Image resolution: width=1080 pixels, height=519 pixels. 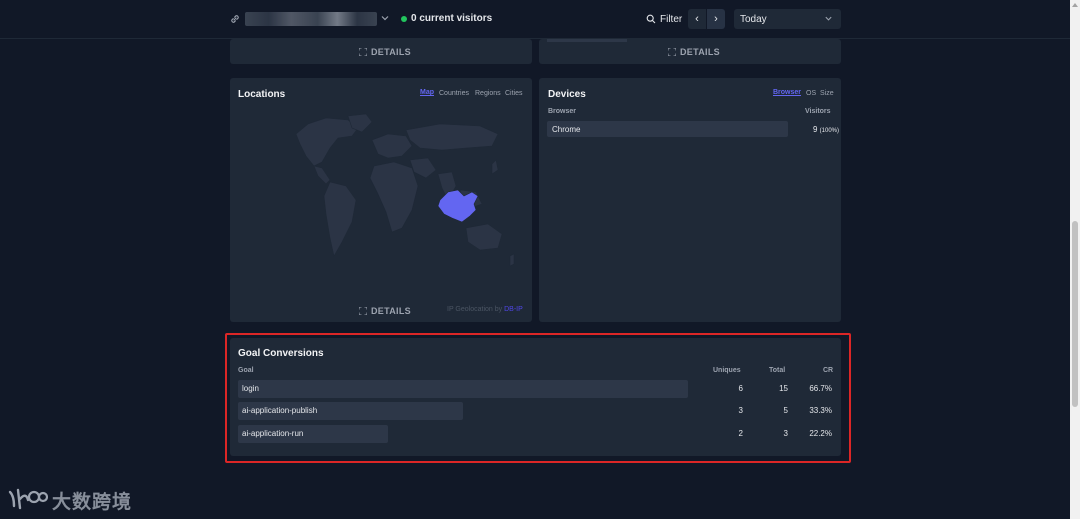 What do you see at coordinates (495, 167) in the screenshot?
I see `map-region-japan` at bounding box center [495, 167].